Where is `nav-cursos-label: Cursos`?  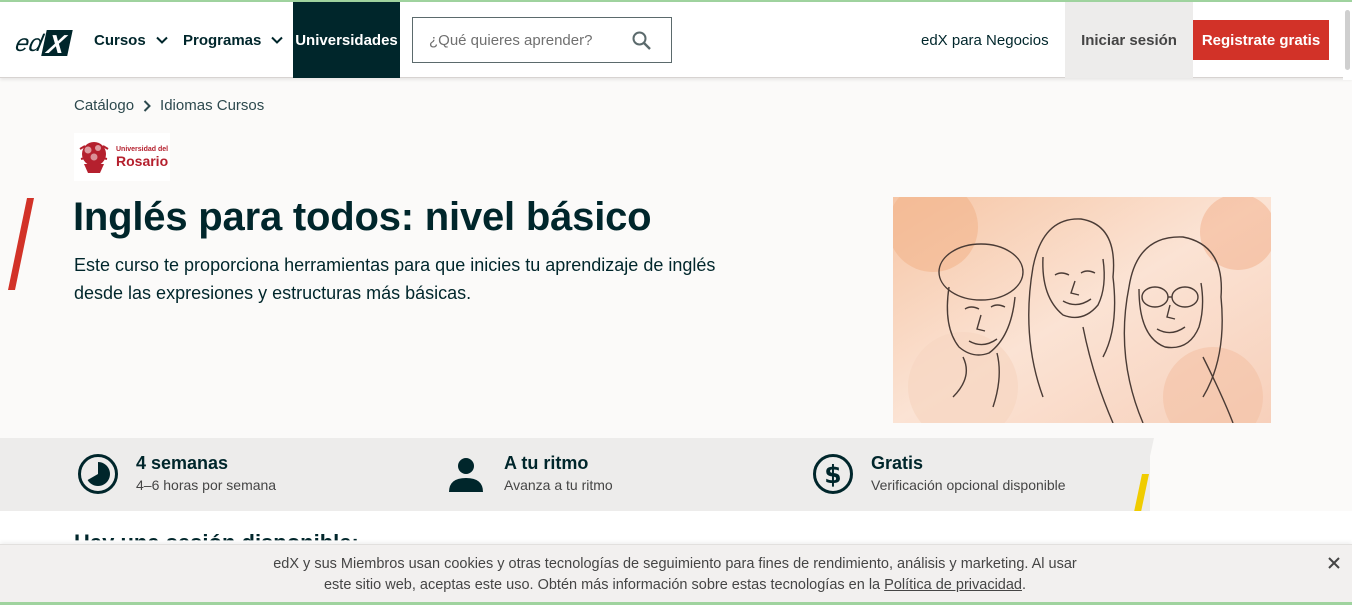
nav-cursos-label: Cursos is located at coordinates (120, 40).